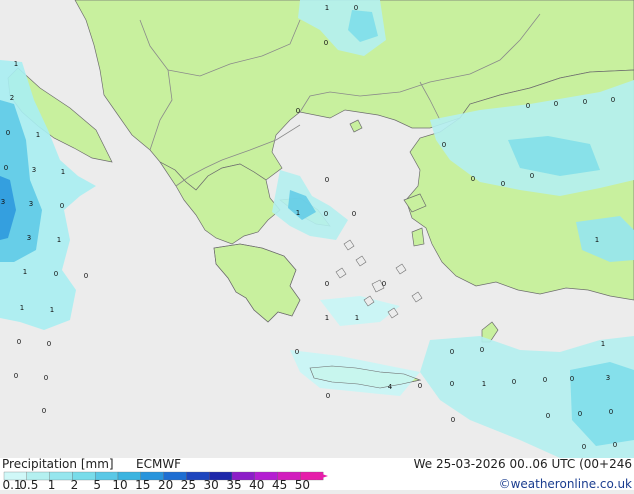 This screenshot has width=634, height=494. What do you see at coordinates (211, 484) in the screenshot?
I see `scale-label: 30` at bounding box center [211, 484].